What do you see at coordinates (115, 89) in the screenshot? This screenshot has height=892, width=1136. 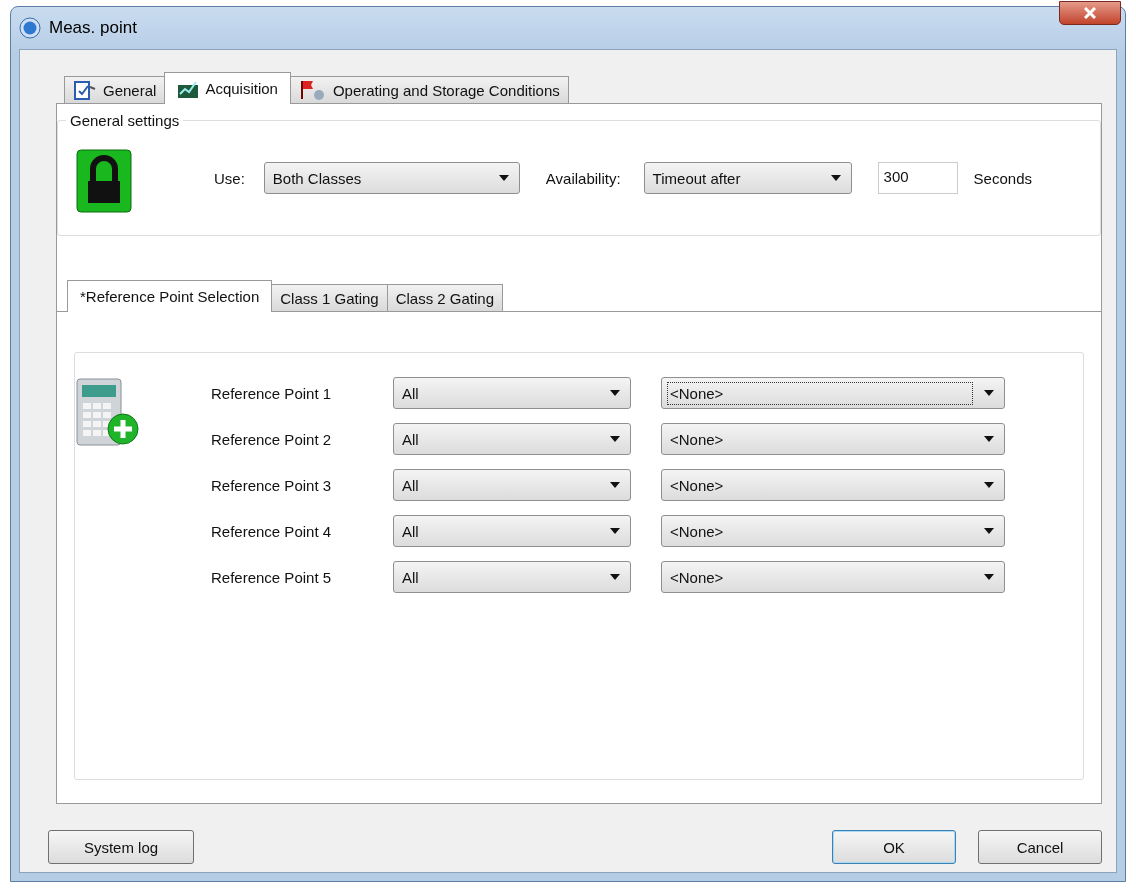 I see `tab: General` at bounding box center [115, 89].